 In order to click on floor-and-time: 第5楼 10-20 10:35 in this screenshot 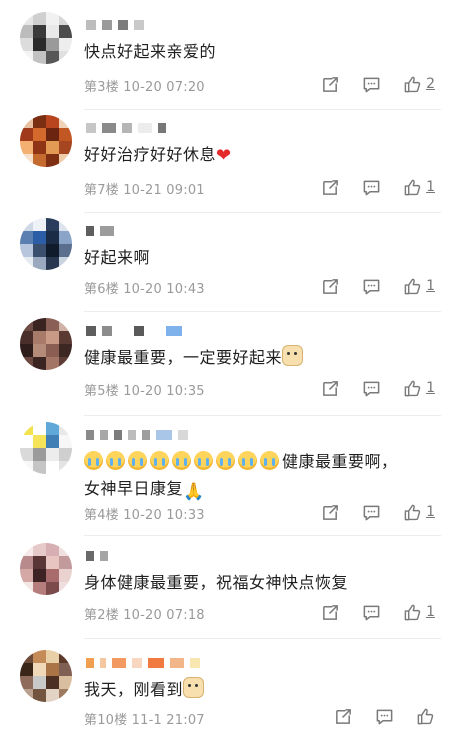, I will do `click(144, 391)`.